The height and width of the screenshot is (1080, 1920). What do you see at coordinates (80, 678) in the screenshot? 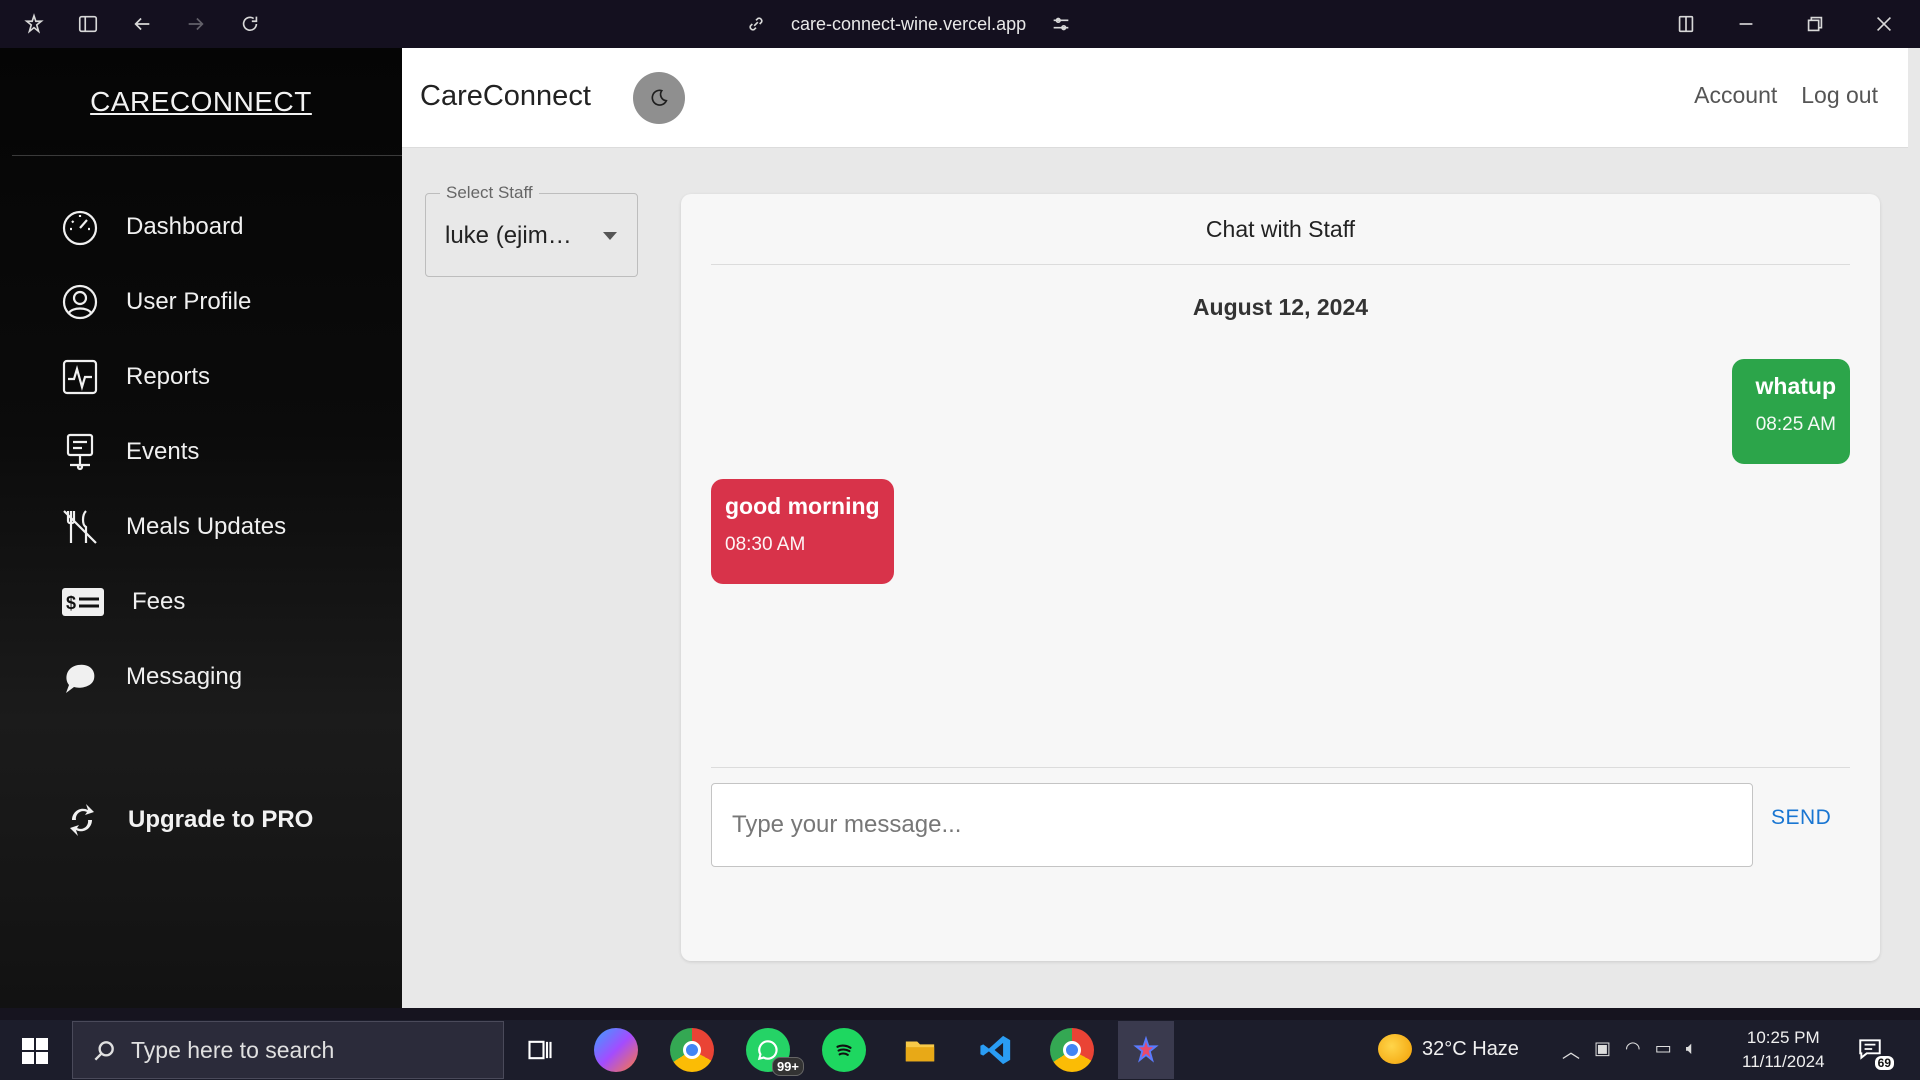
I see `chat-bubbles-icon` at bounding box center [80, 678].